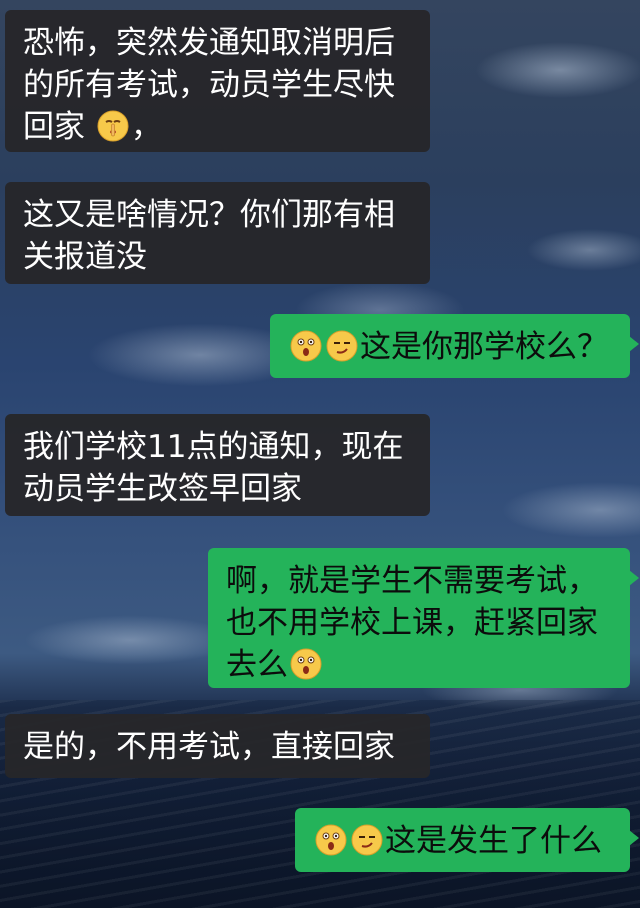 This screenshot has height=908, width=640. What do you see at coordinates (113, 126) in the screenshot?
I see `shushing-face-icon` at bounding box center [113, 126].